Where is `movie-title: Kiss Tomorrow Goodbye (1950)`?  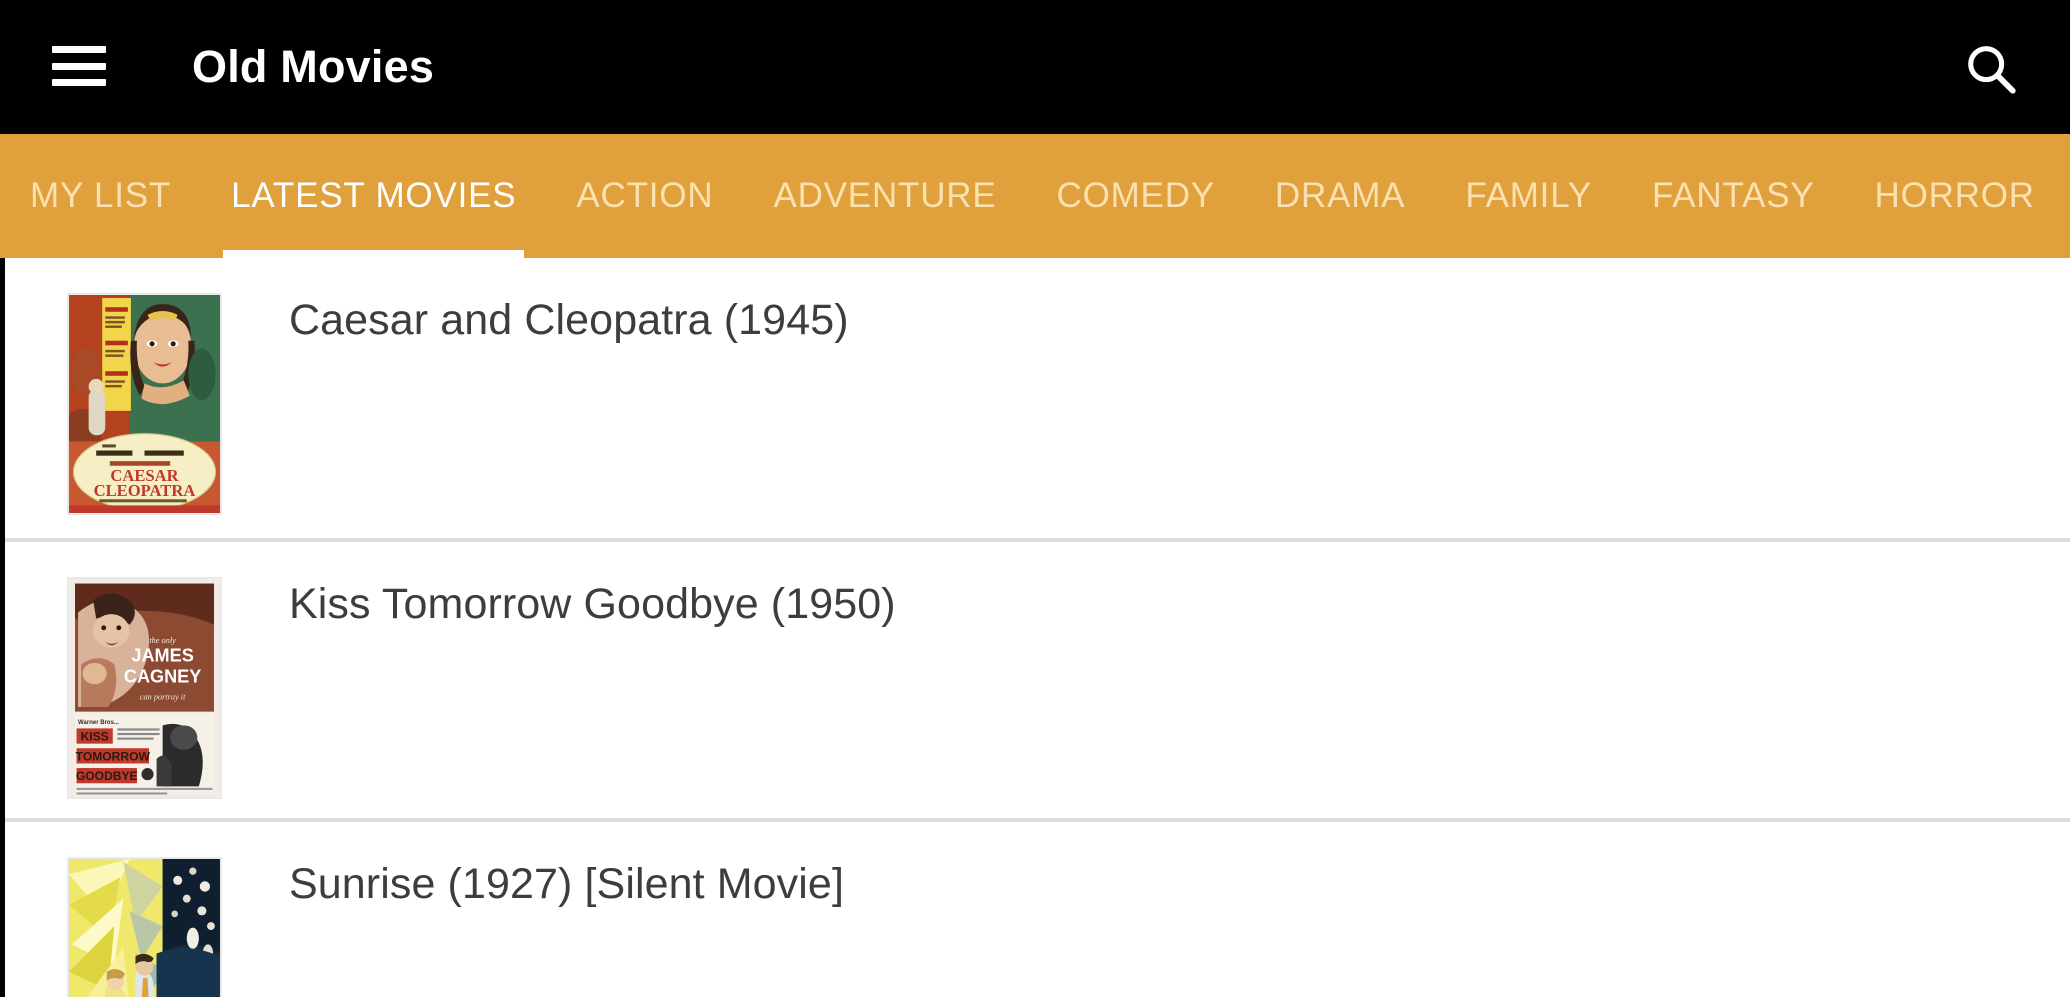 movie-title: Kiss Tomorrow Goodbye (1950) is located at coordinates (592, 604).